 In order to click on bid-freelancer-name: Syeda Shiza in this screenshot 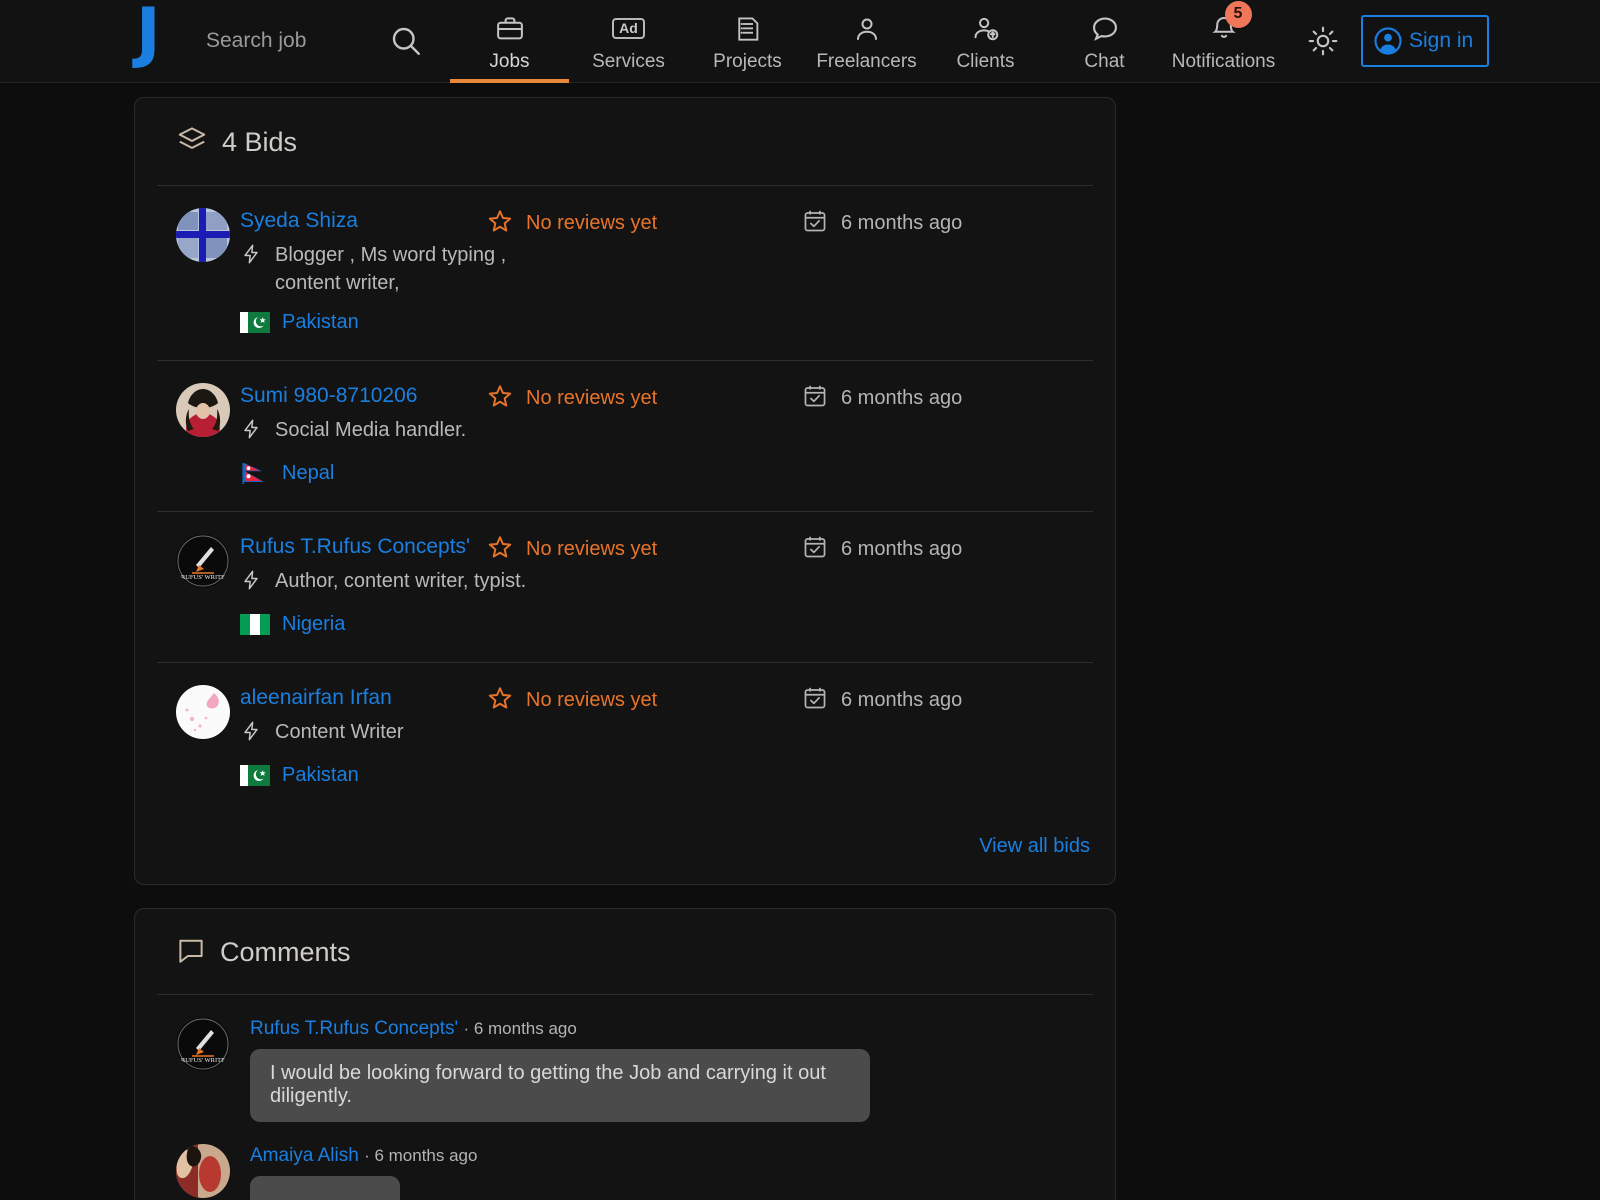, I will do `click(299, 221)`.